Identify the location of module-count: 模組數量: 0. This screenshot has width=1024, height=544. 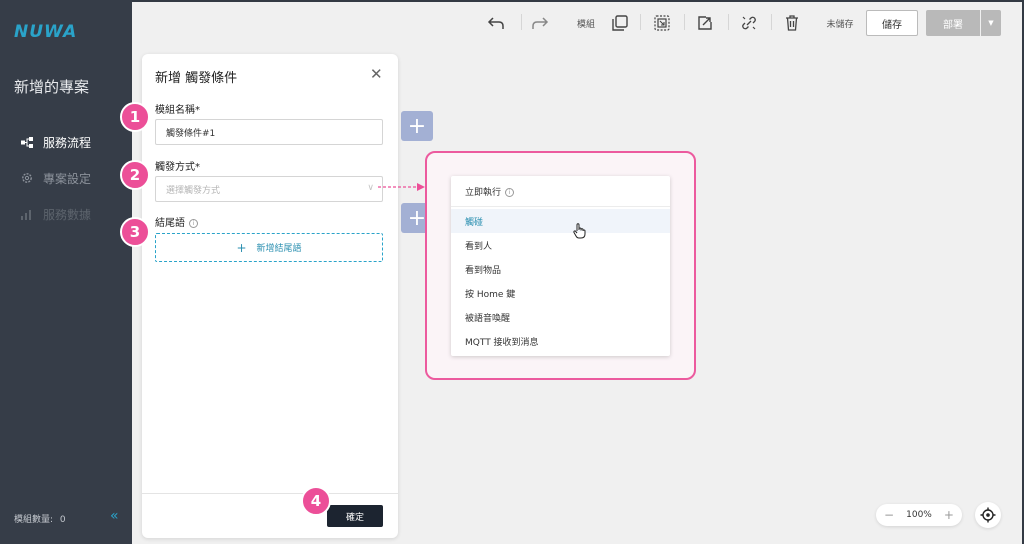
(40, 518).